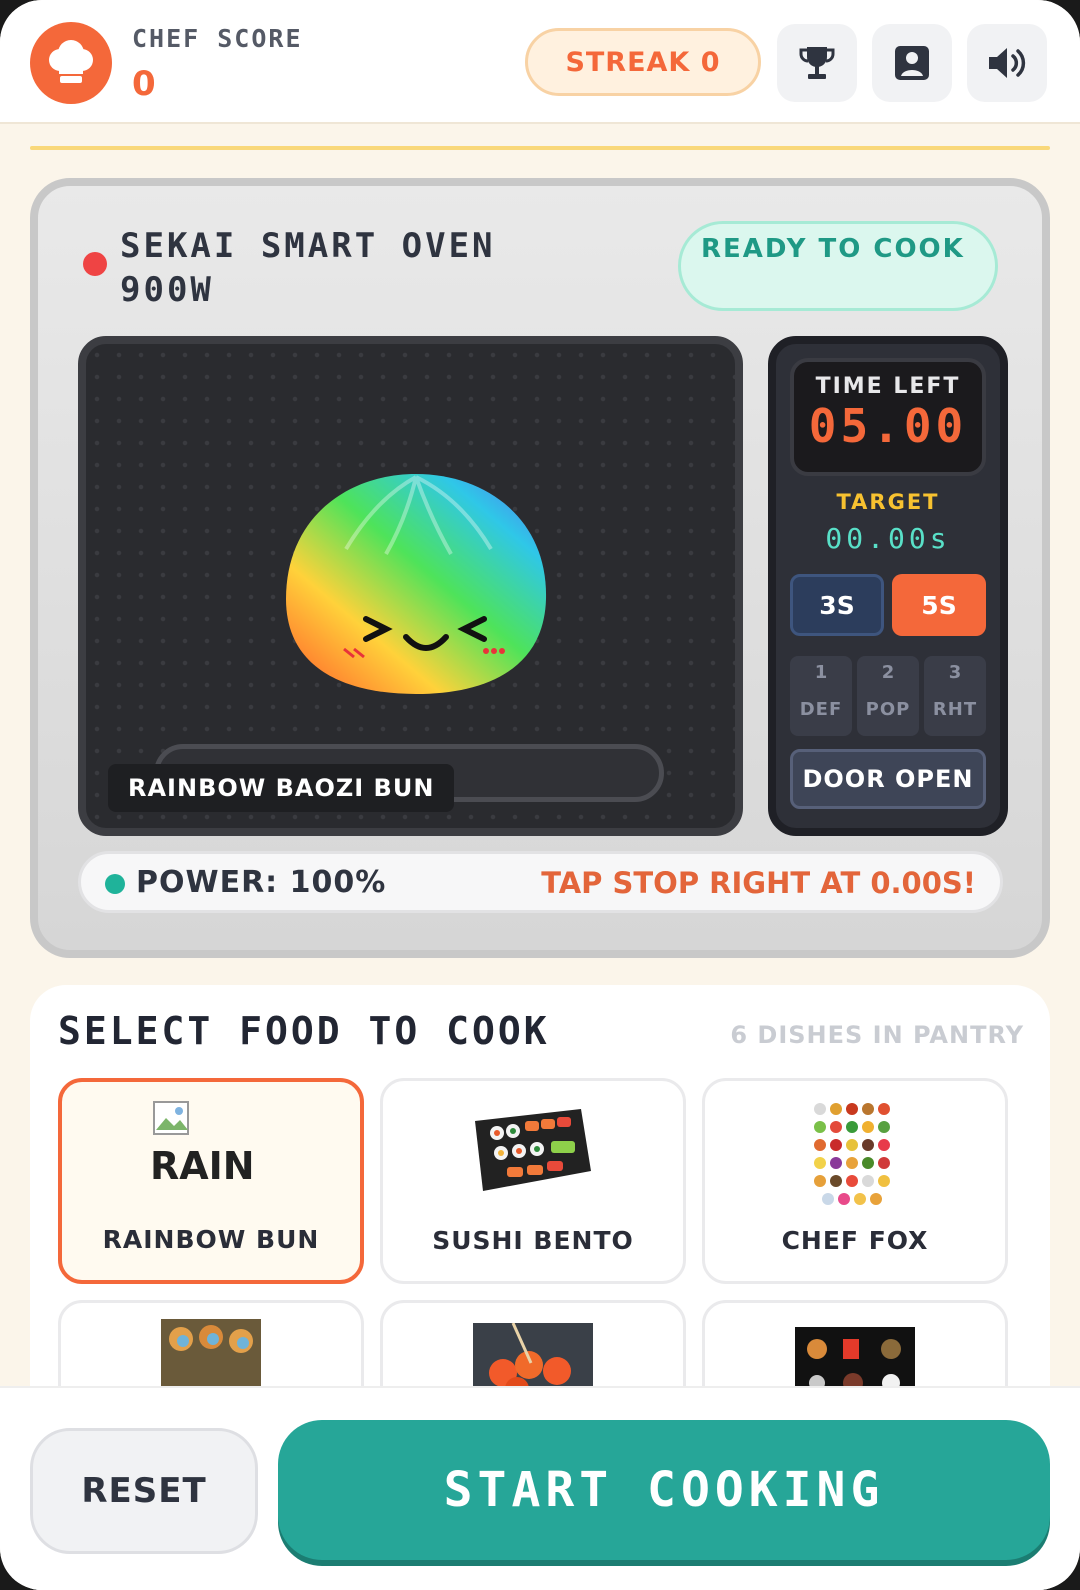 The width and height of the screenshot is (1080, 1590). What do you see at coordinates (837, 605) in the screenshot?
I see `time-3s-button: 3S` at bounding box center [837, 605].